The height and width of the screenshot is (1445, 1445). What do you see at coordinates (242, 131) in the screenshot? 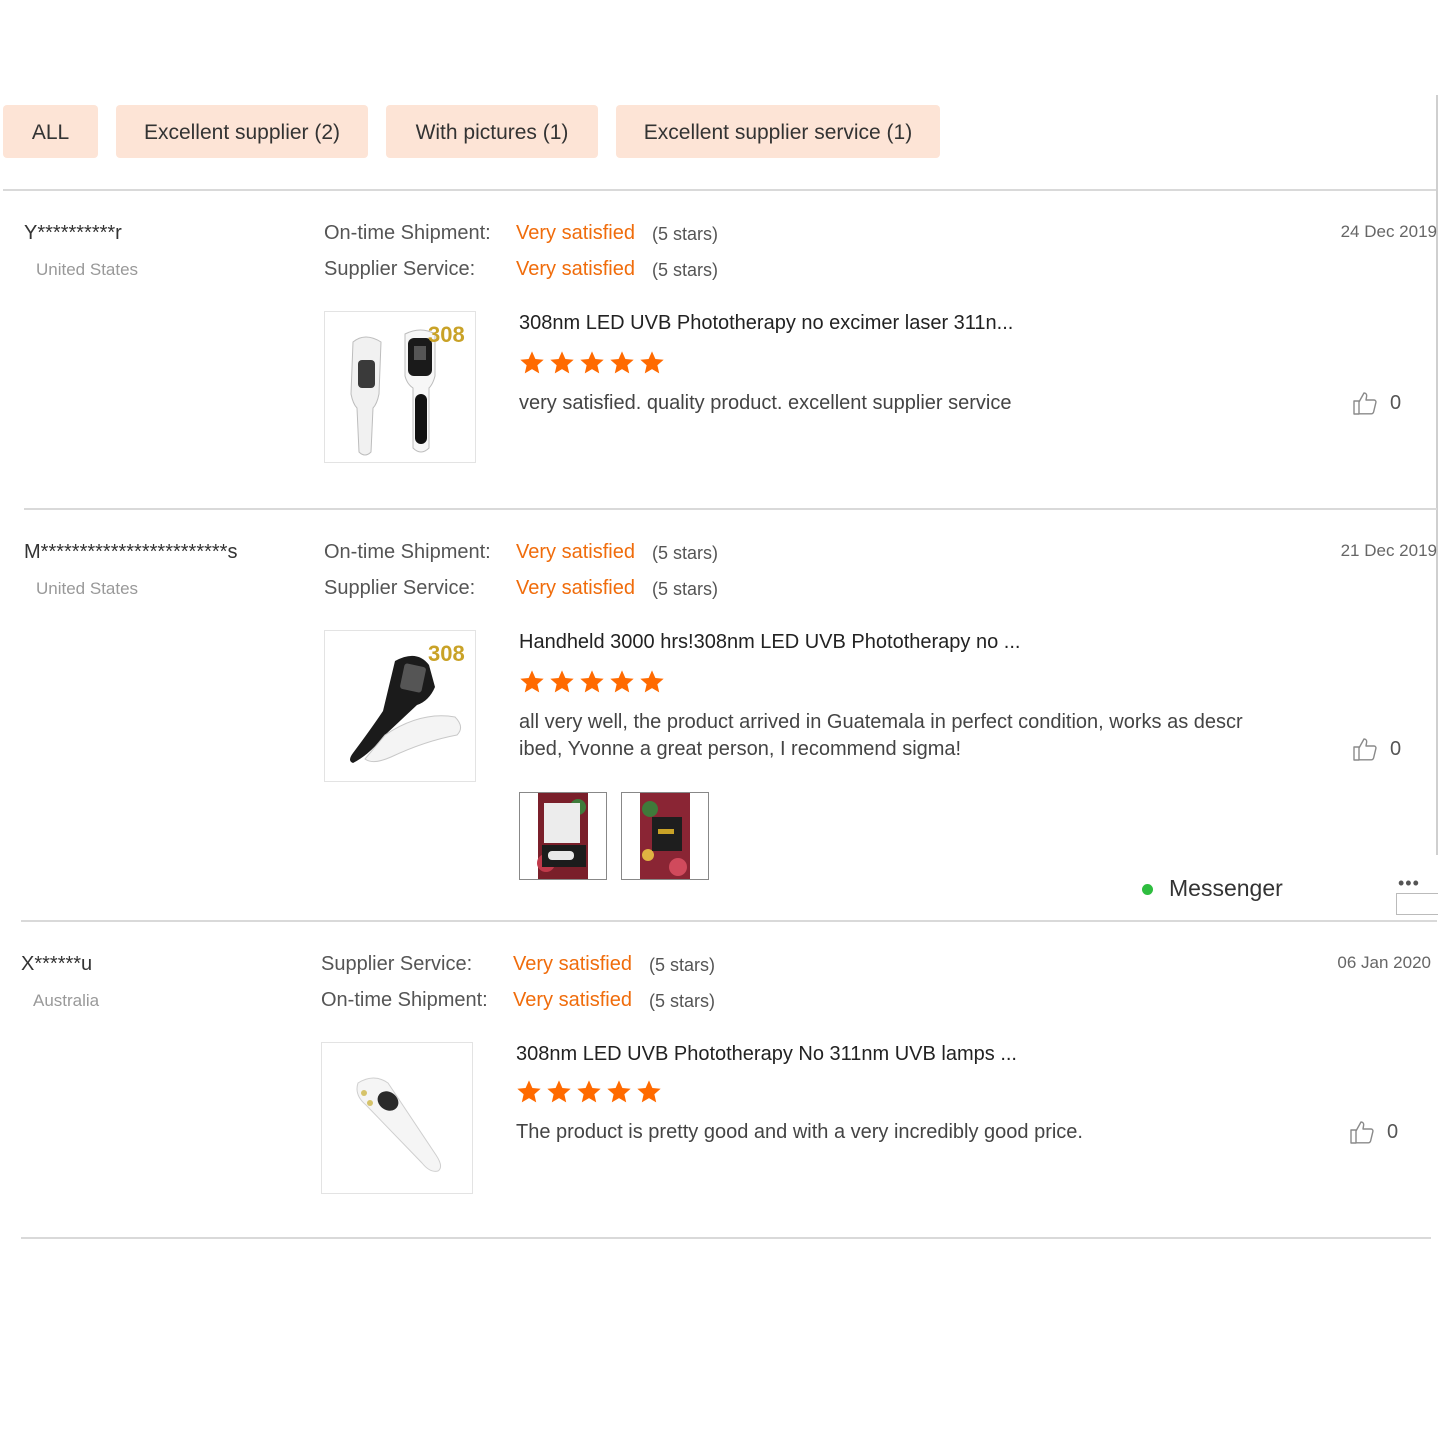
I see `filter-excellent-supplier: Excellent supplier (2)` at bounding box center [242, 131].